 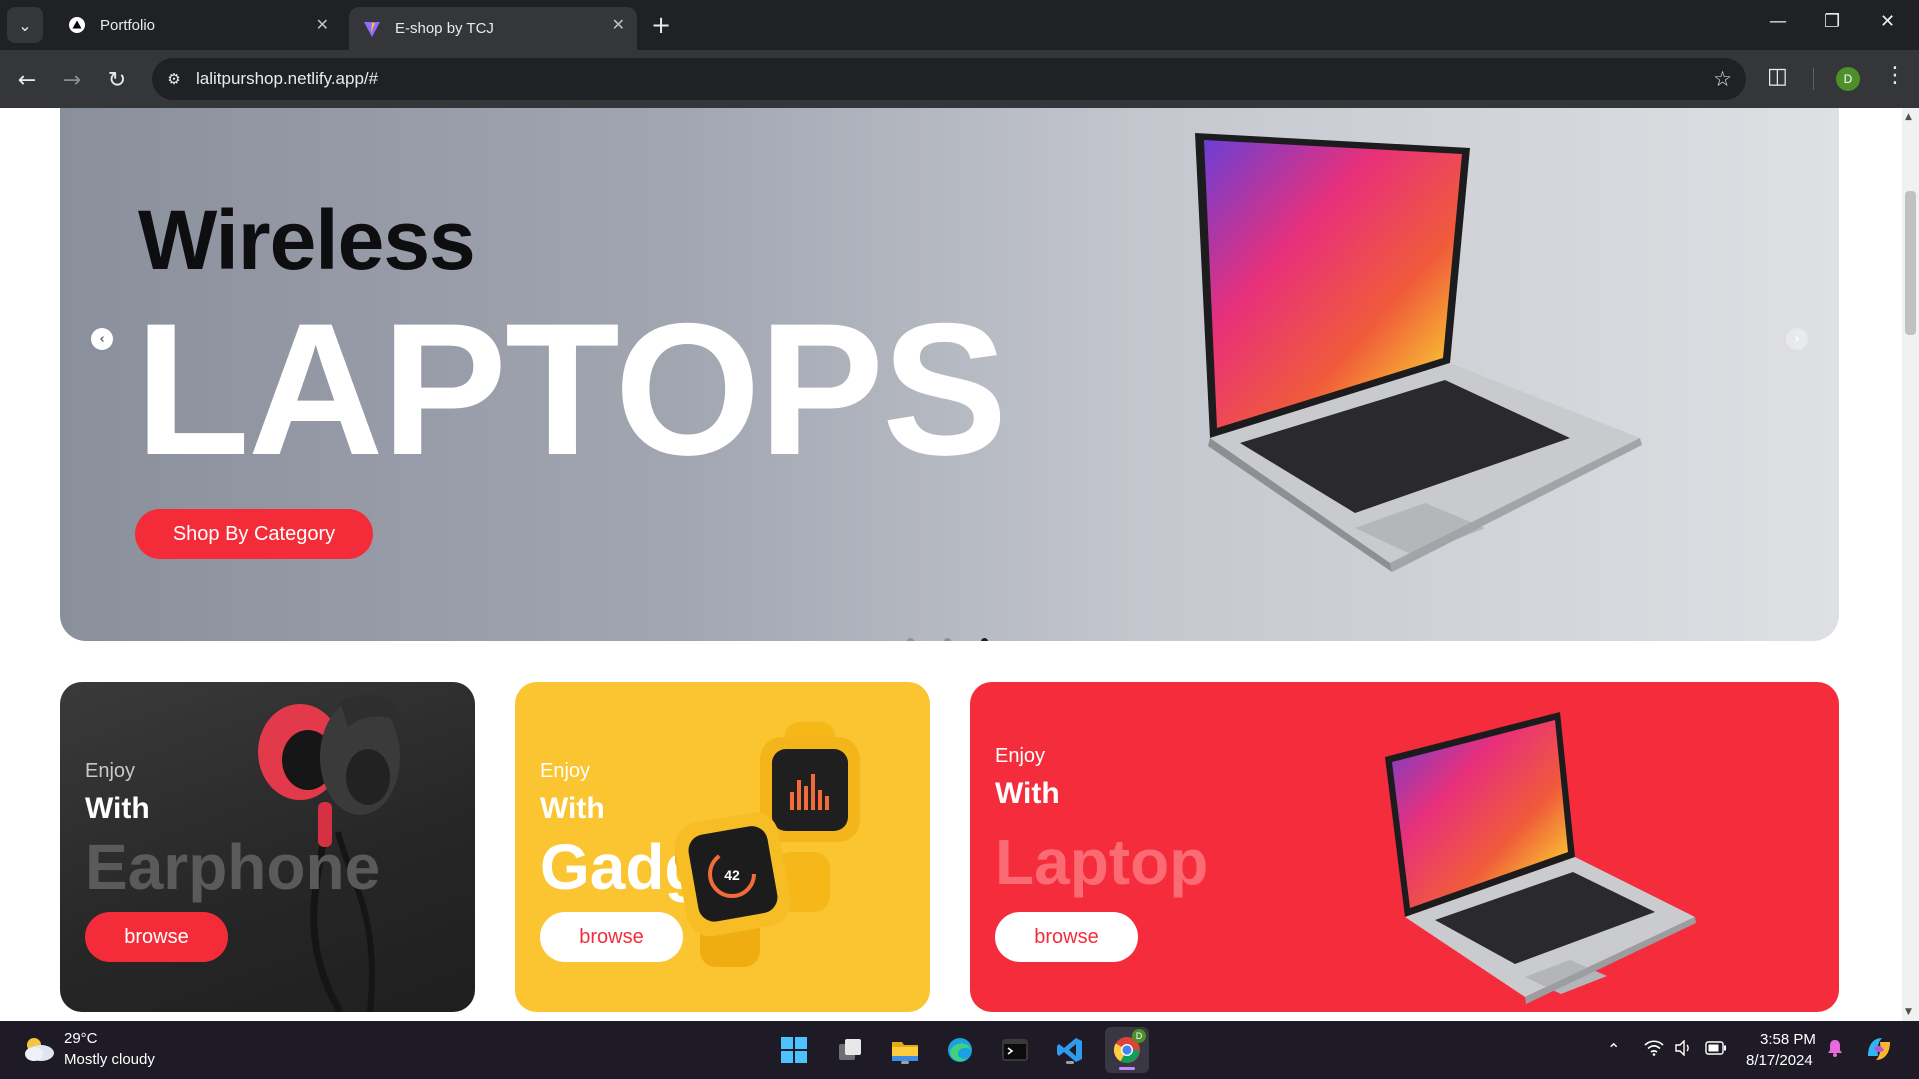 What do you see at coordinates (732, 875) in the screenshot?
I see `watch-reading: 42` at bounding box center [732, 875].